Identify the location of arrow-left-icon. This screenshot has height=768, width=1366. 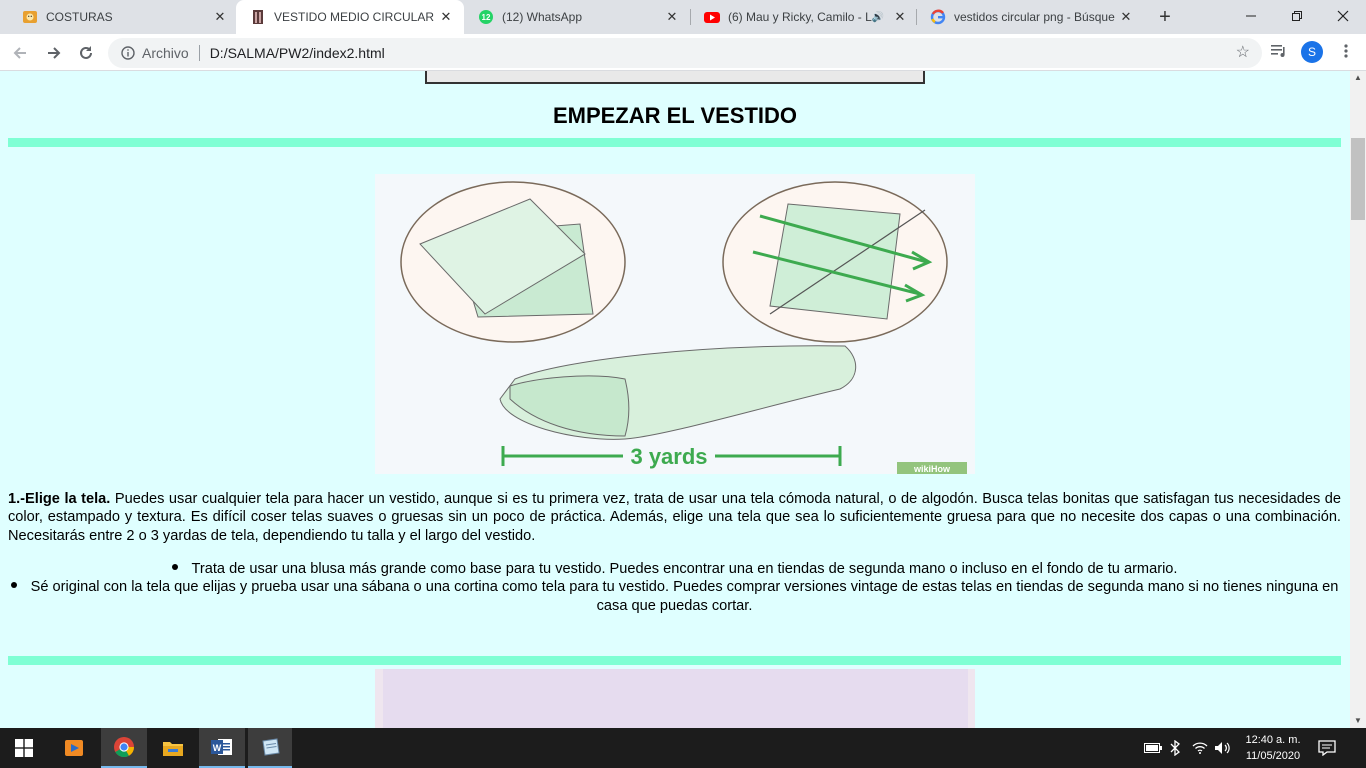
(19, 53).